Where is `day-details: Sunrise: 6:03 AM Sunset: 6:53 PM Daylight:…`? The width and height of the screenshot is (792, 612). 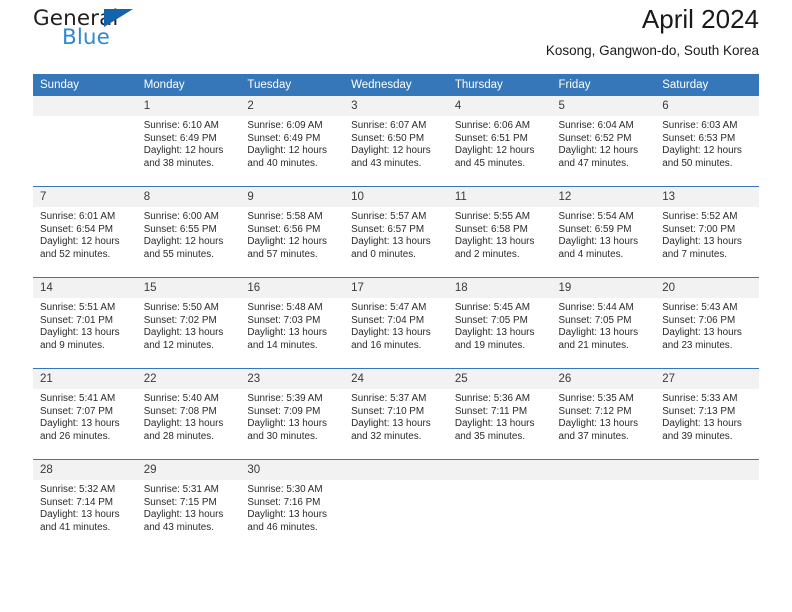 day-details: Sunrise: 6:03 AM Sunset: 6:53 PM Daylight:… is located at coordinates (707, 143).